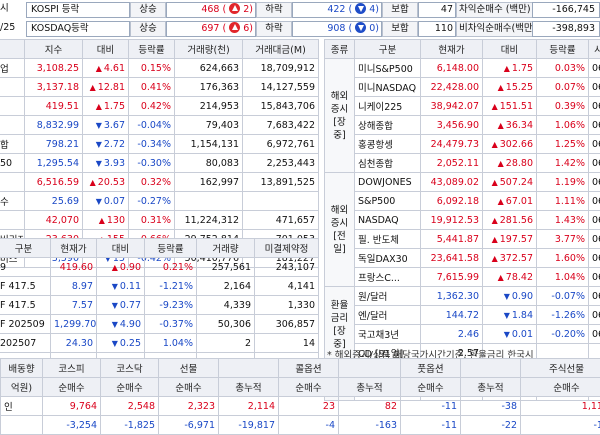  Describe the element at coordinates (519, 201) in the screenshot. I see `change-value: 67.01` at that location.